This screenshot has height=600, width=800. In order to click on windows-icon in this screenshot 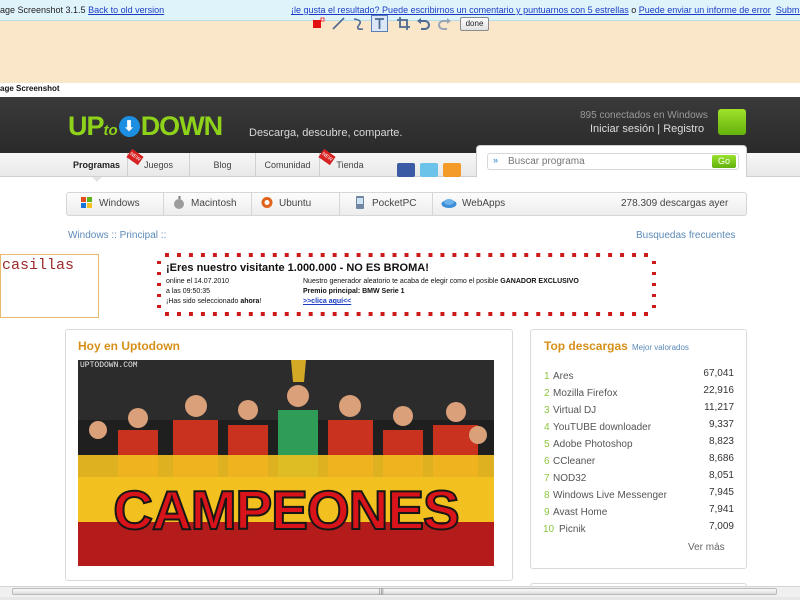, I will do `click(87, 201)`.